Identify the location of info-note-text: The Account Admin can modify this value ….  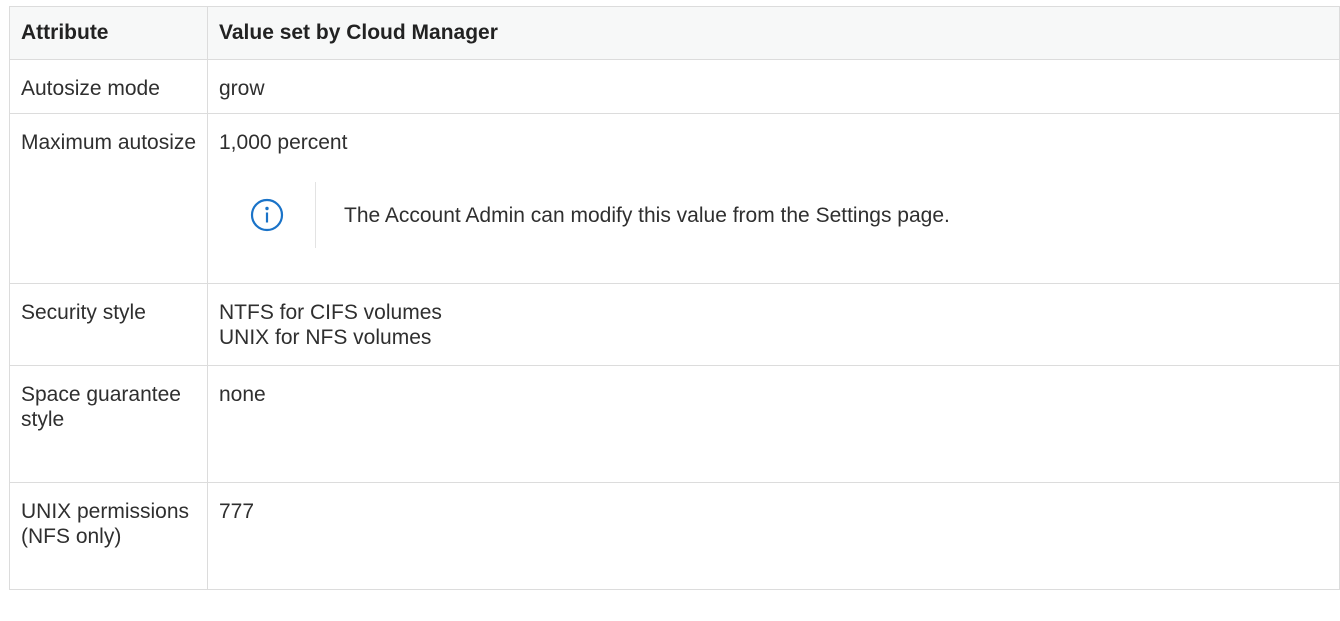
(647, 215).